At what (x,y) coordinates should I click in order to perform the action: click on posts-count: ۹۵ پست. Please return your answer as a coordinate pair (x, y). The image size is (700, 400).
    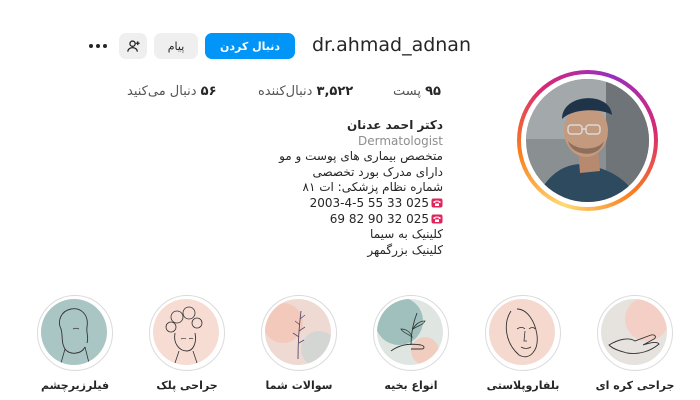
    Looking at the image, I should click on (417, 91).